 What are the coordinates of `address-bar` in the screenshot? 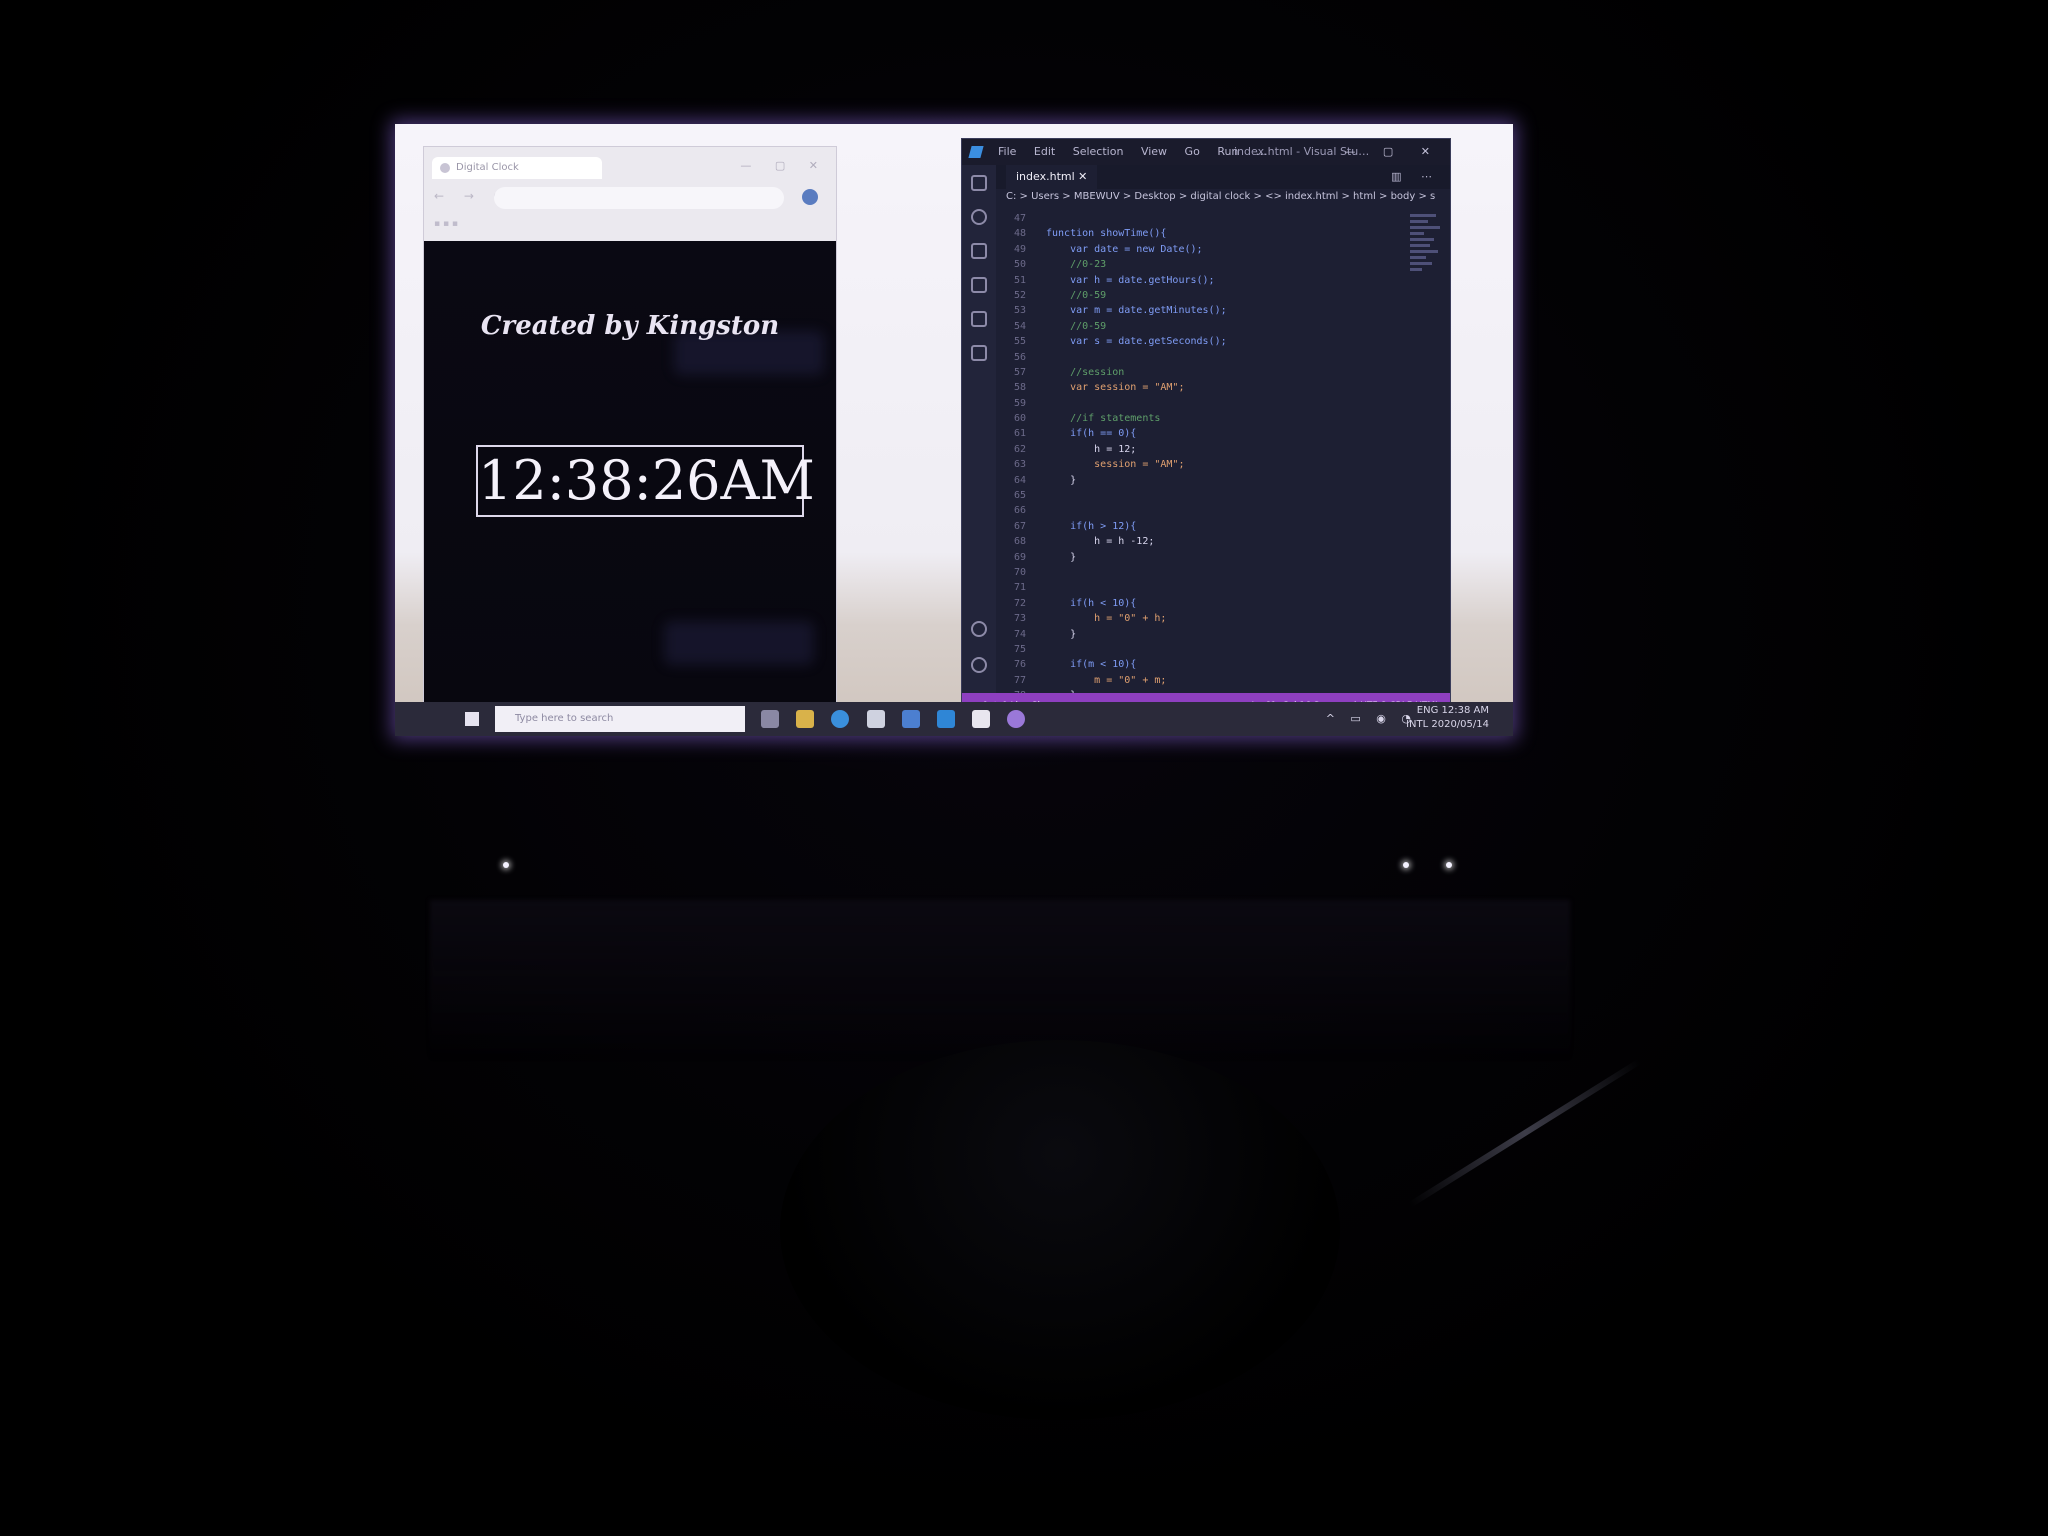 It's located at (639, 198).